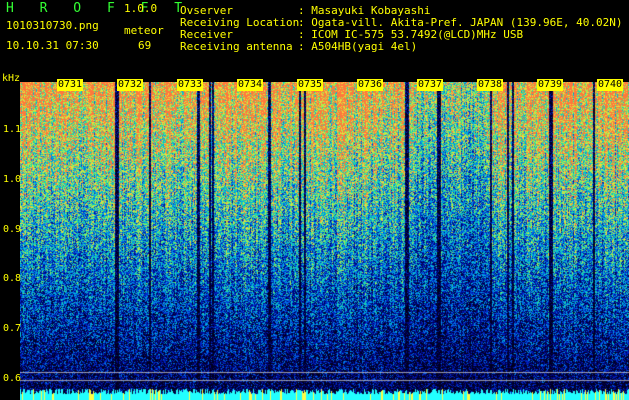 This screenshot has width=629, height=400. Describe the element at coordinates (240, 22) in the screenshot. I see `location-label: Receiving Location` at that location.